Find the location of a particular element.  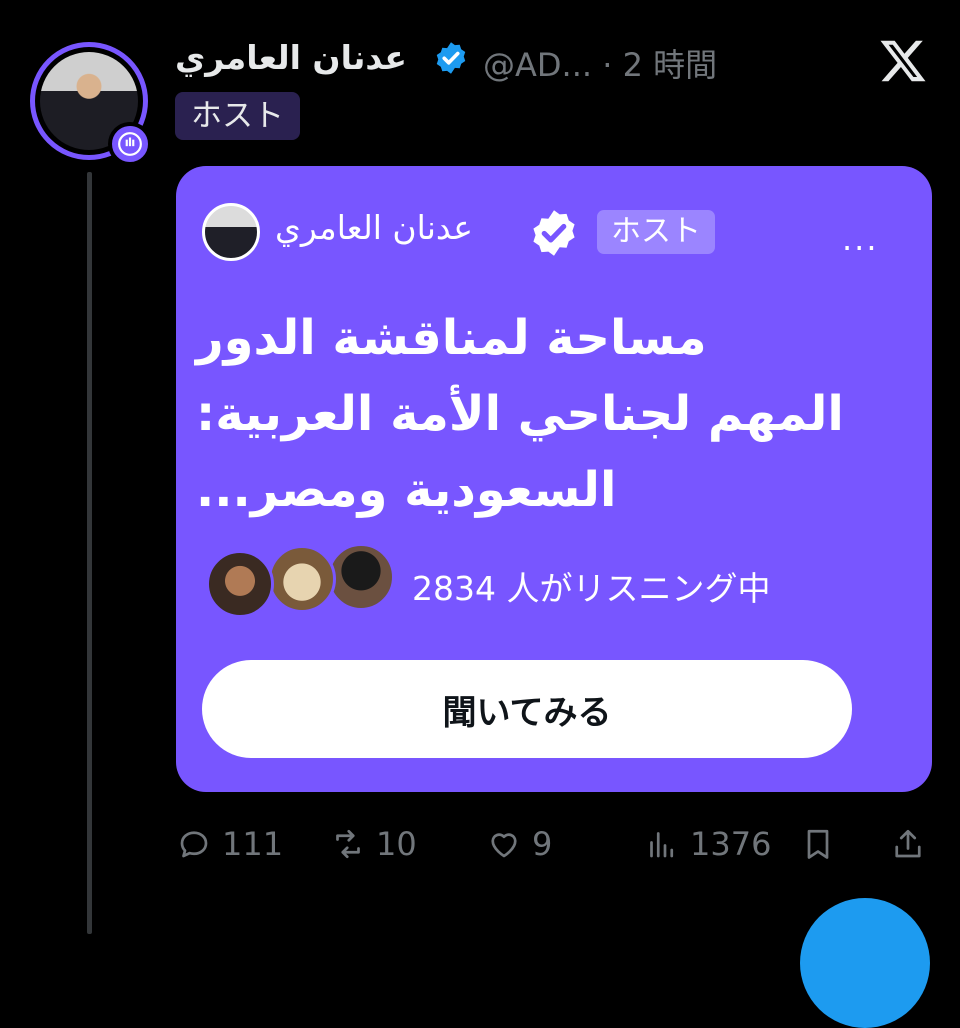

share-button is located at coordinates (908, 844).